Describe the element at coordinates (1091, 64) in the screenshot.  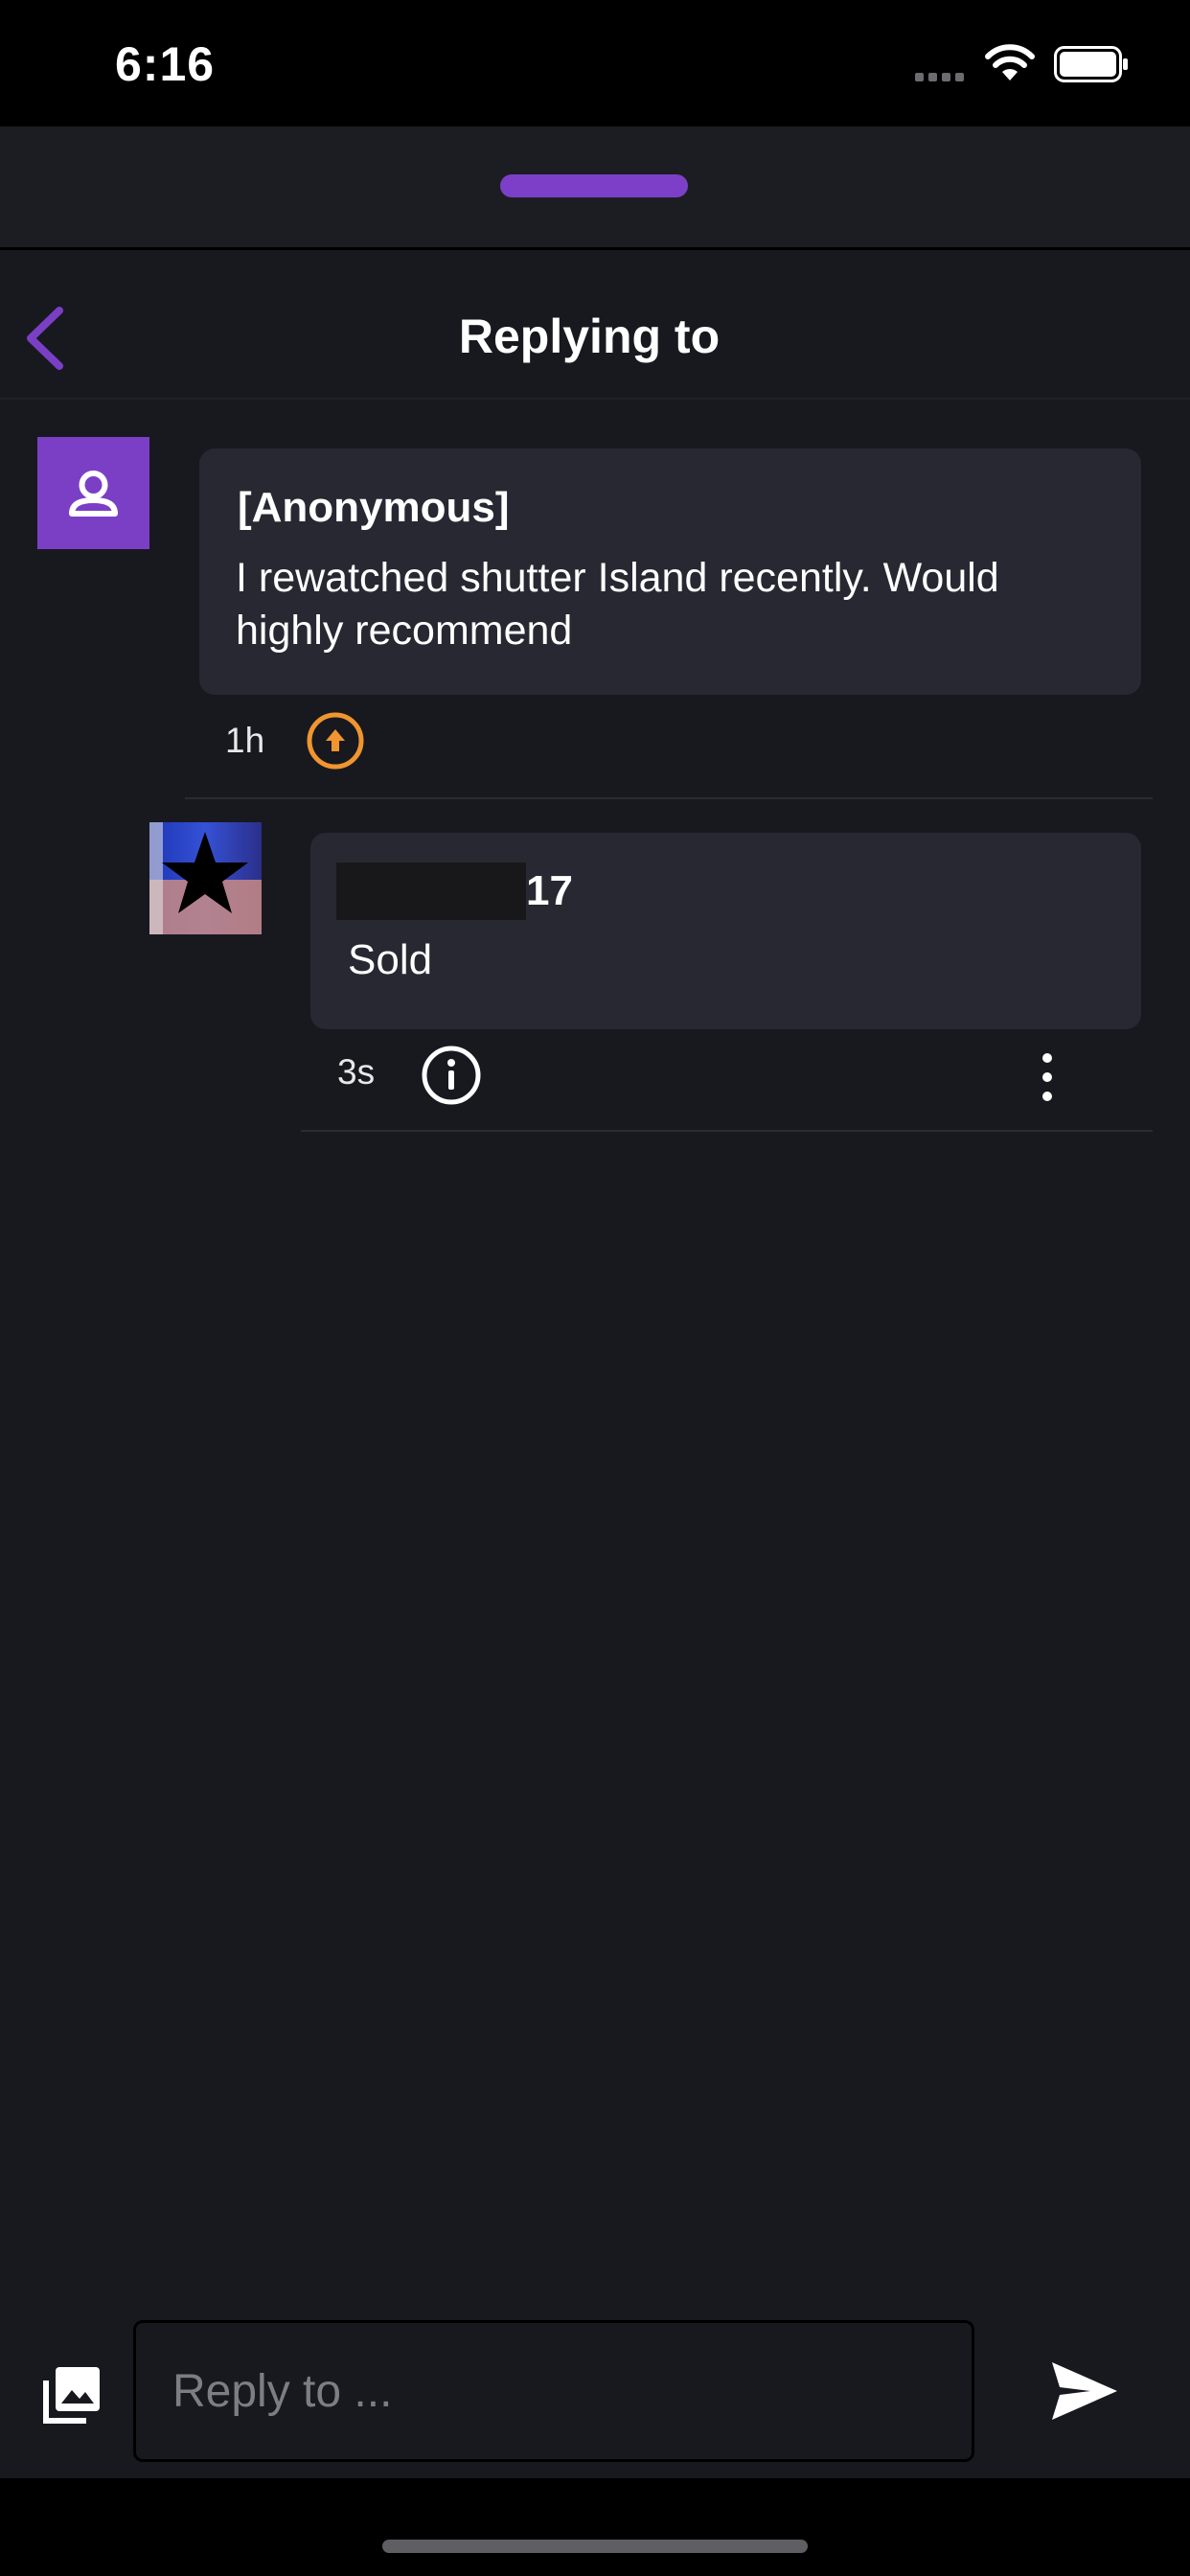
I see `battery-icon` at that location.